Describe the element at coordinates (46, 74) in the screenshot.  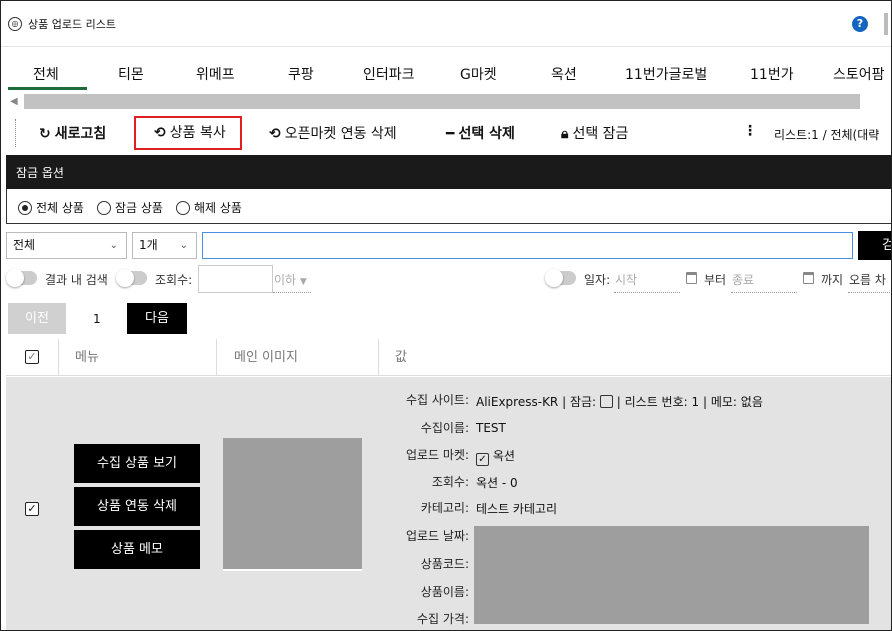
I see `tab-all: 전체` at that location.